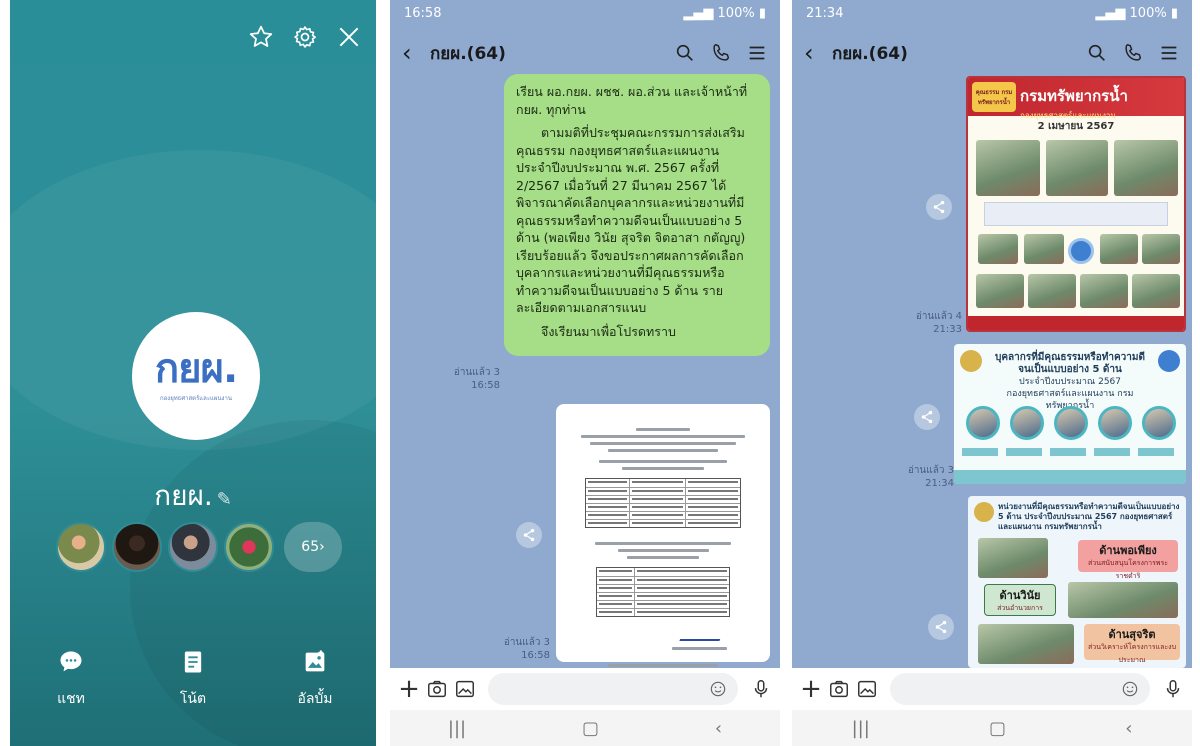  Describe the element at coordinates (825, 13) in the screenshot. I see `status-time: 21:34` at that location.